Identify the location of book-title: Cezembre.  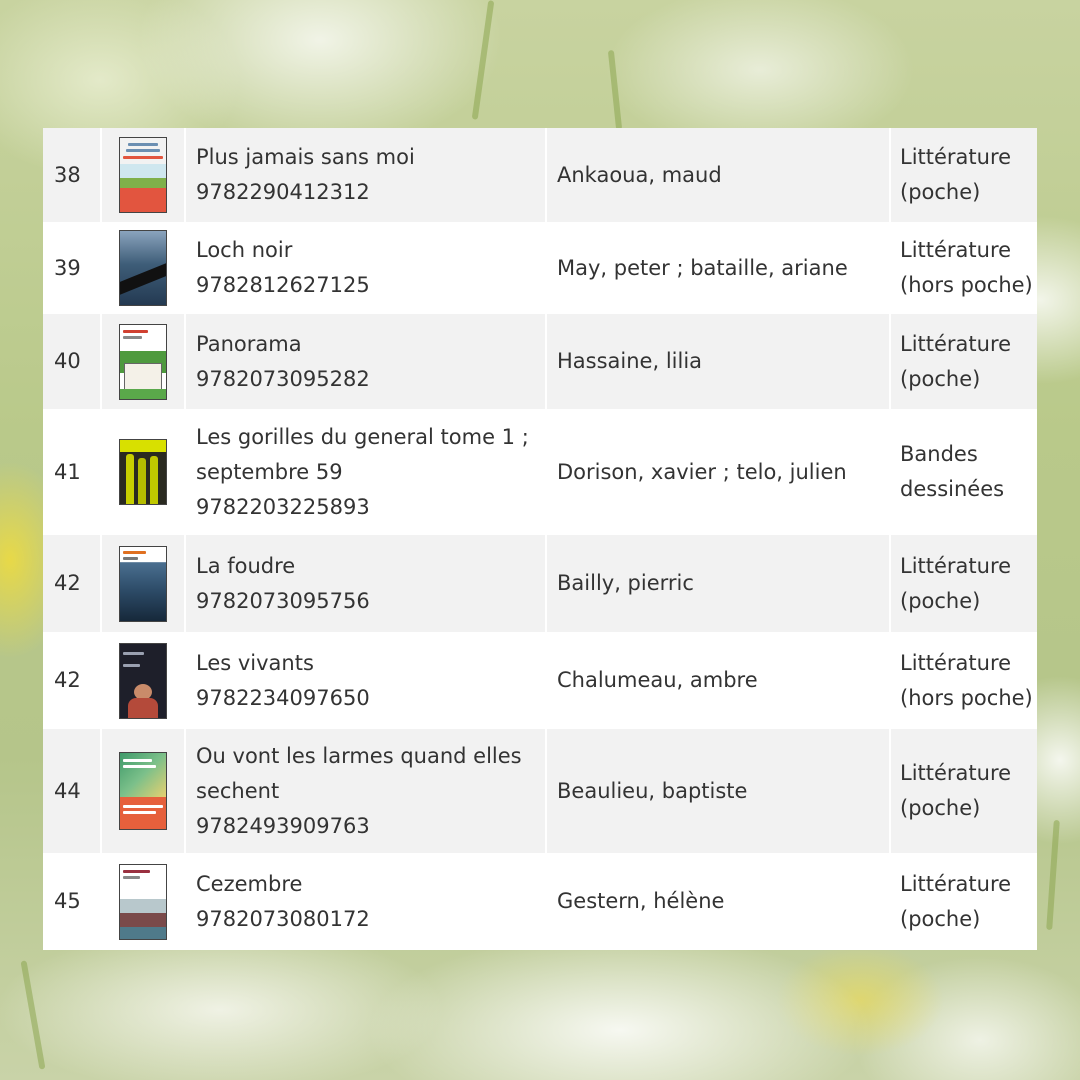
(249, 883).